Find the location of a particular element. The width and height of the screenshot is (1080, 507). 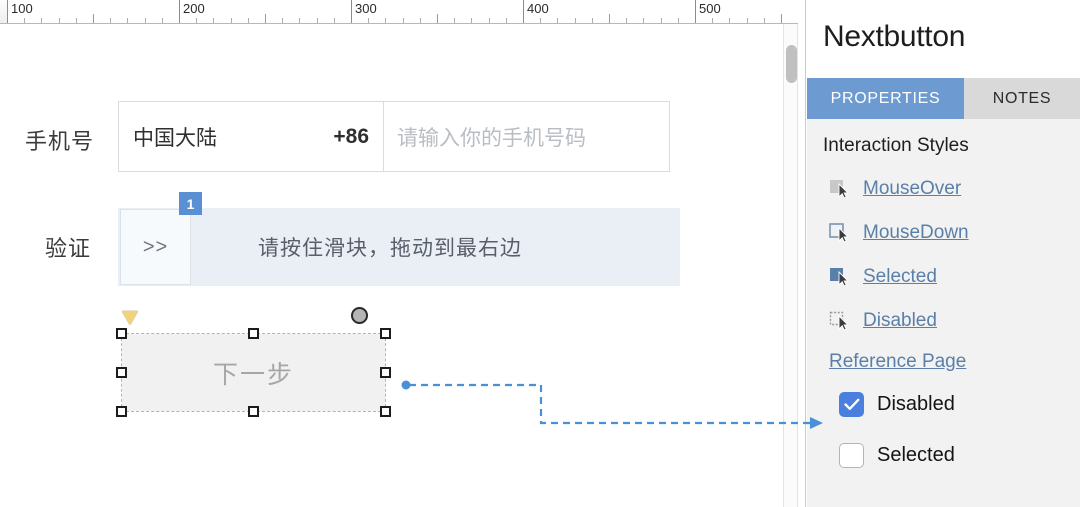

interaction-style-label: Selected is located at coordinates (900, 277).